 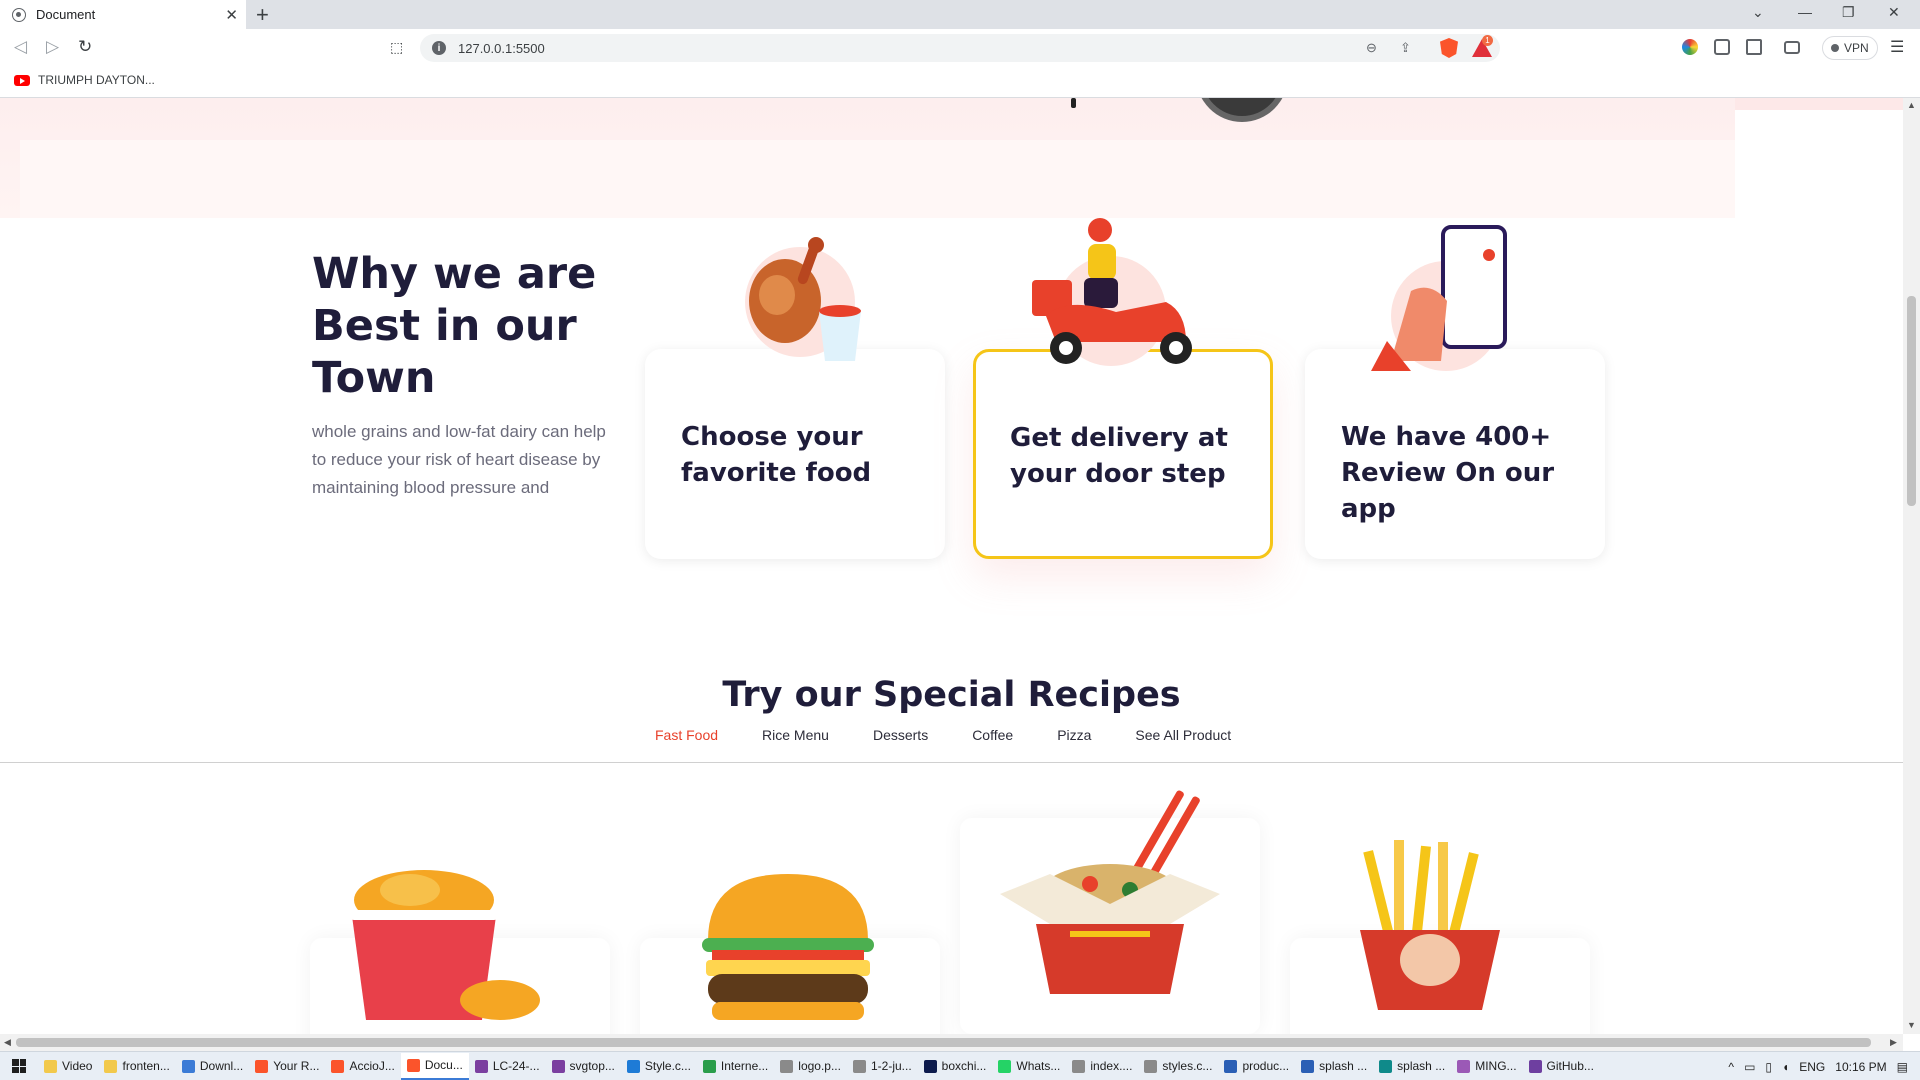 I want to click on site-info-icon: i, so click(x=439, y=48).